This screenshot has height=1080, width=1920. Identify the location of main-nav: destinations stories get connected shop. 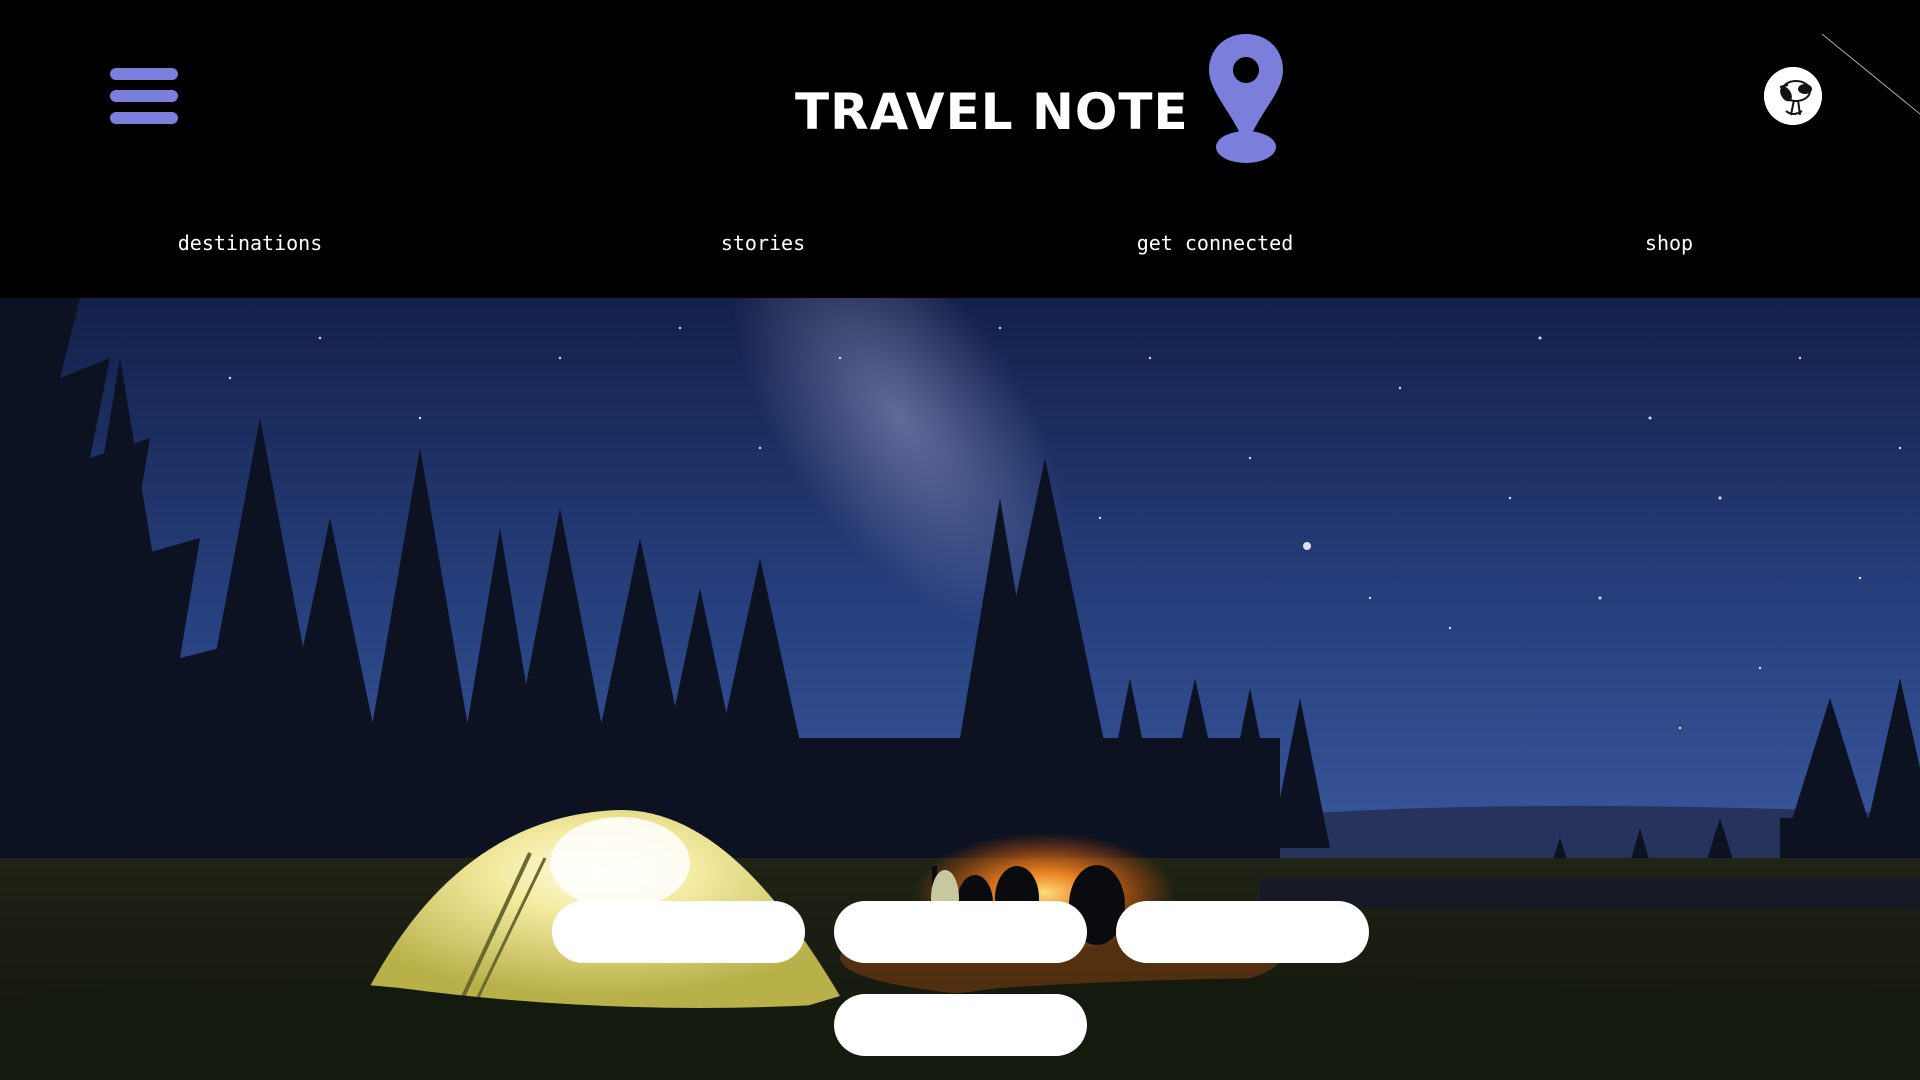
(960, 243).